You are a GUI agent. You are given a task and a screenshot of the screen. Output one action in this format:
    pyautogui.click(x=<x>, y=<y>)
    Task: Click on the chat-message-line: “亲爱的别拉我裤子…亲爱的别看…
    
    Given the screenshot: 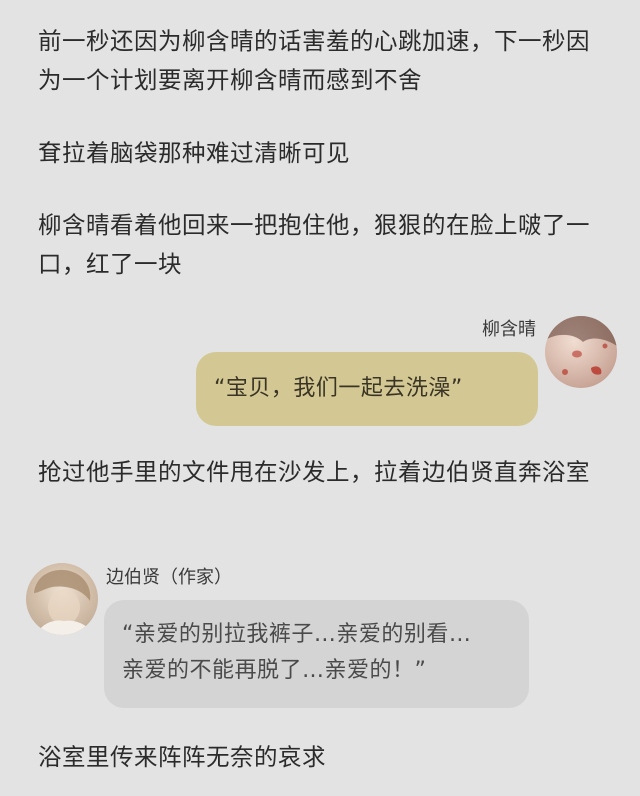 What is the action you would take?
    pyautogui.click(x=297, y=634)
    